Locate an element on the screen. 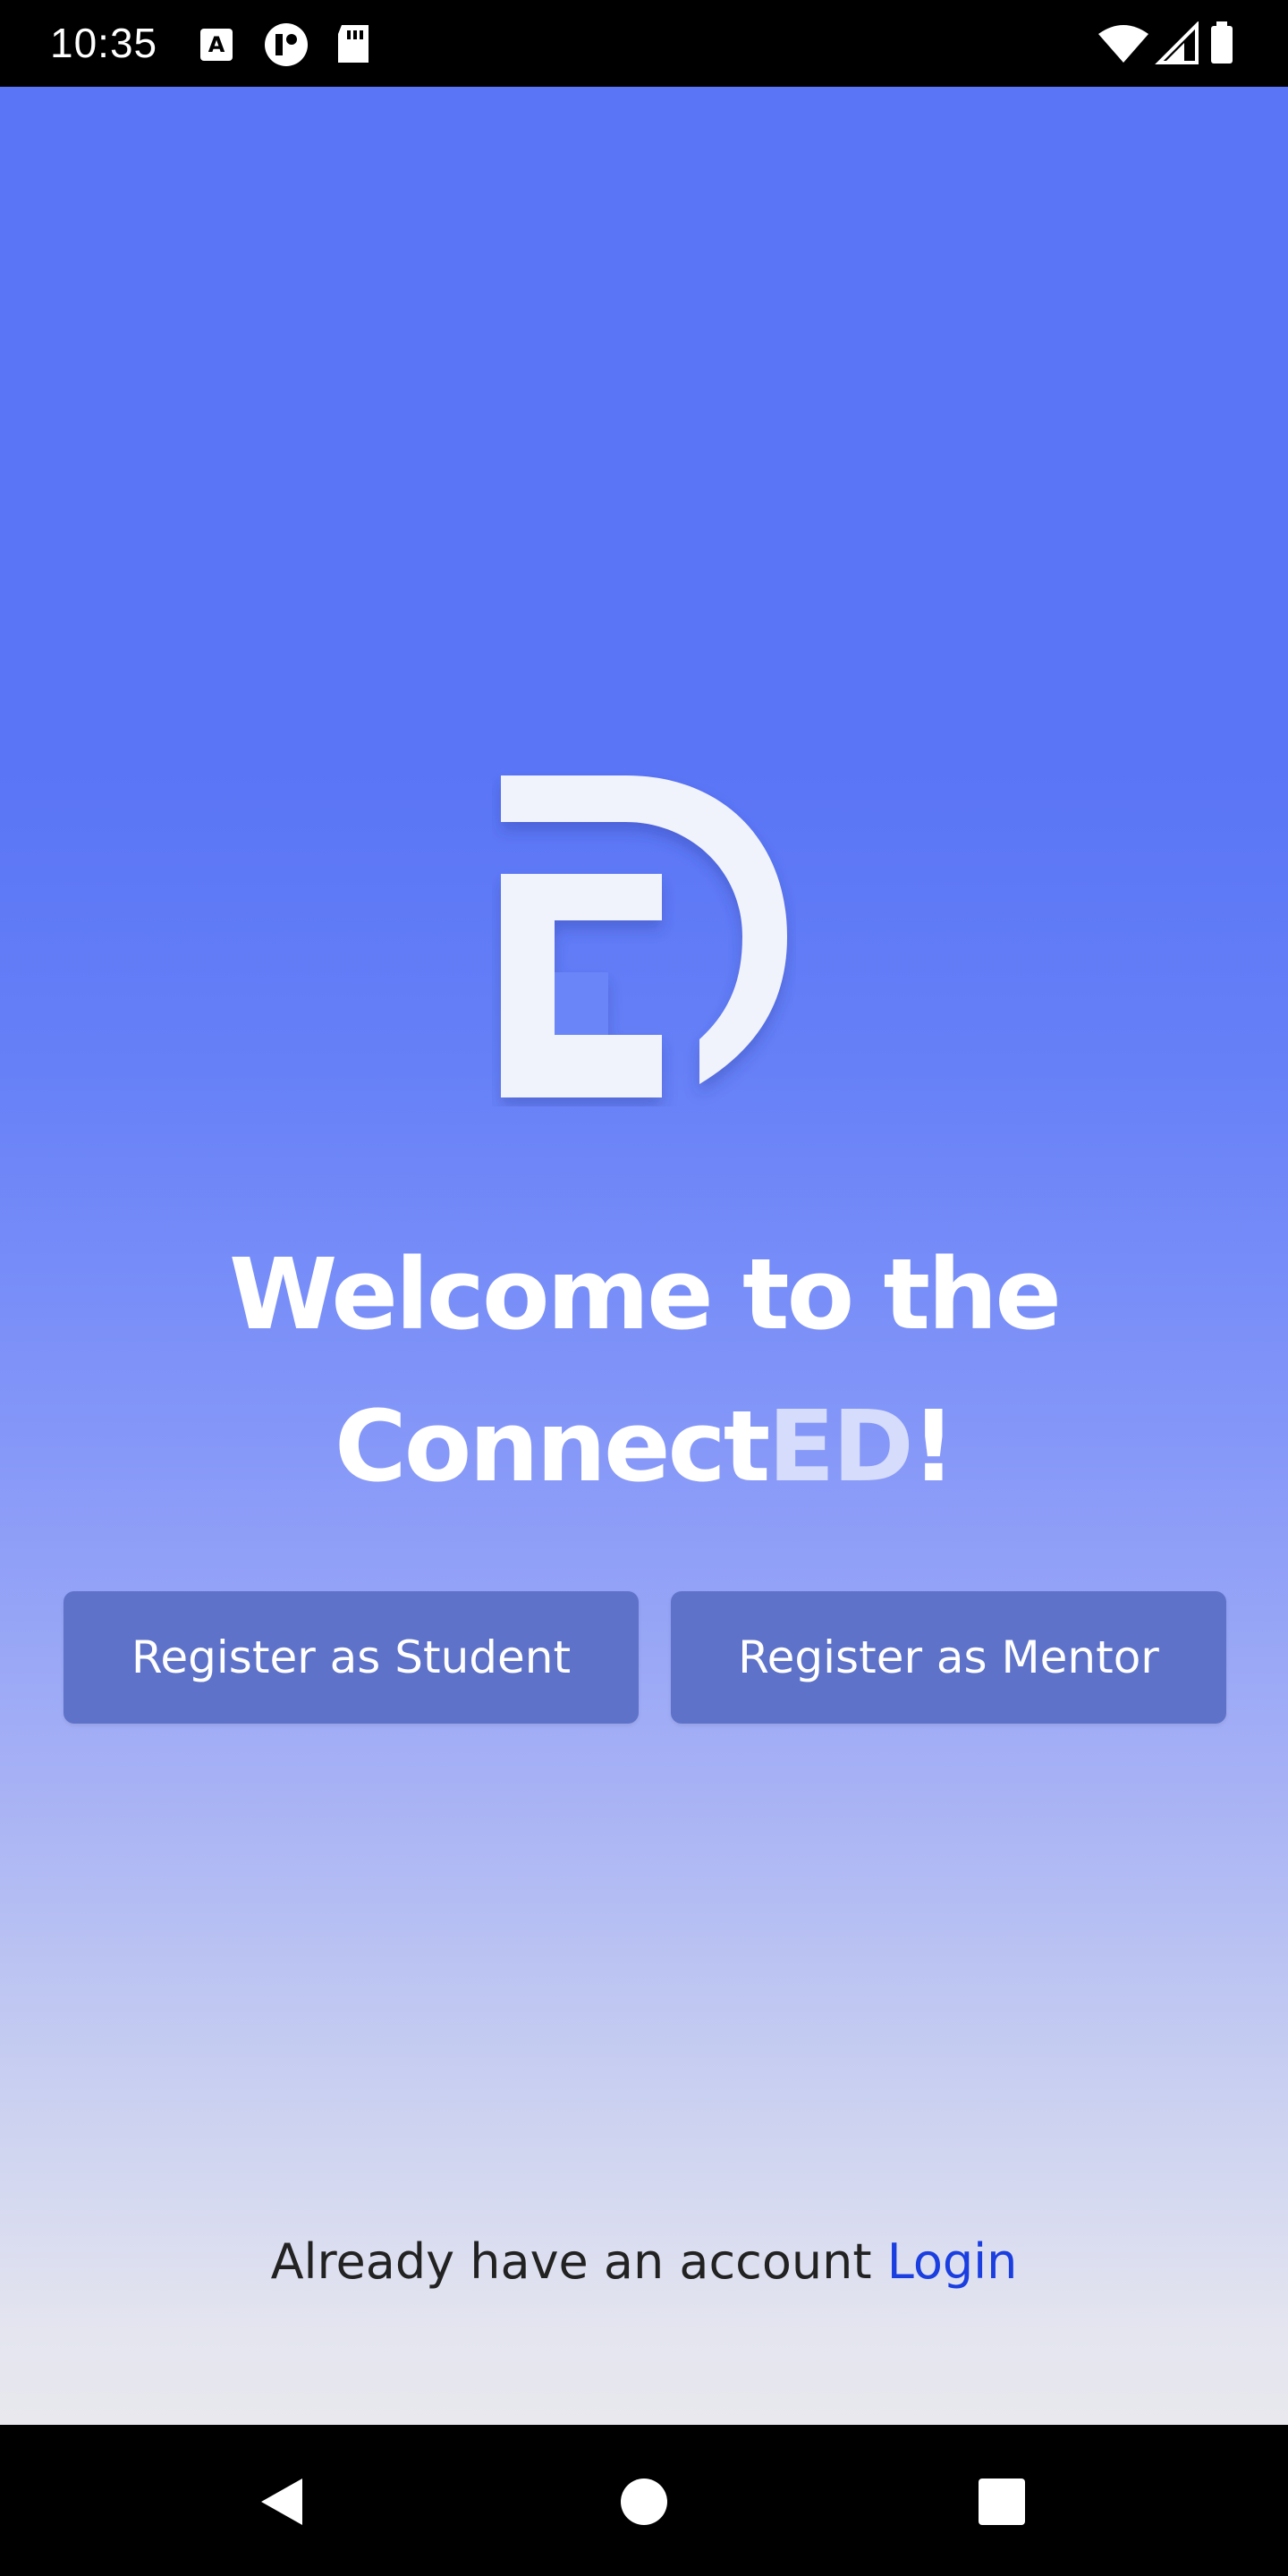 This screenshot has width=1288, height=2576. a-keyboard-icon: A is located at coordinates (216, 45).